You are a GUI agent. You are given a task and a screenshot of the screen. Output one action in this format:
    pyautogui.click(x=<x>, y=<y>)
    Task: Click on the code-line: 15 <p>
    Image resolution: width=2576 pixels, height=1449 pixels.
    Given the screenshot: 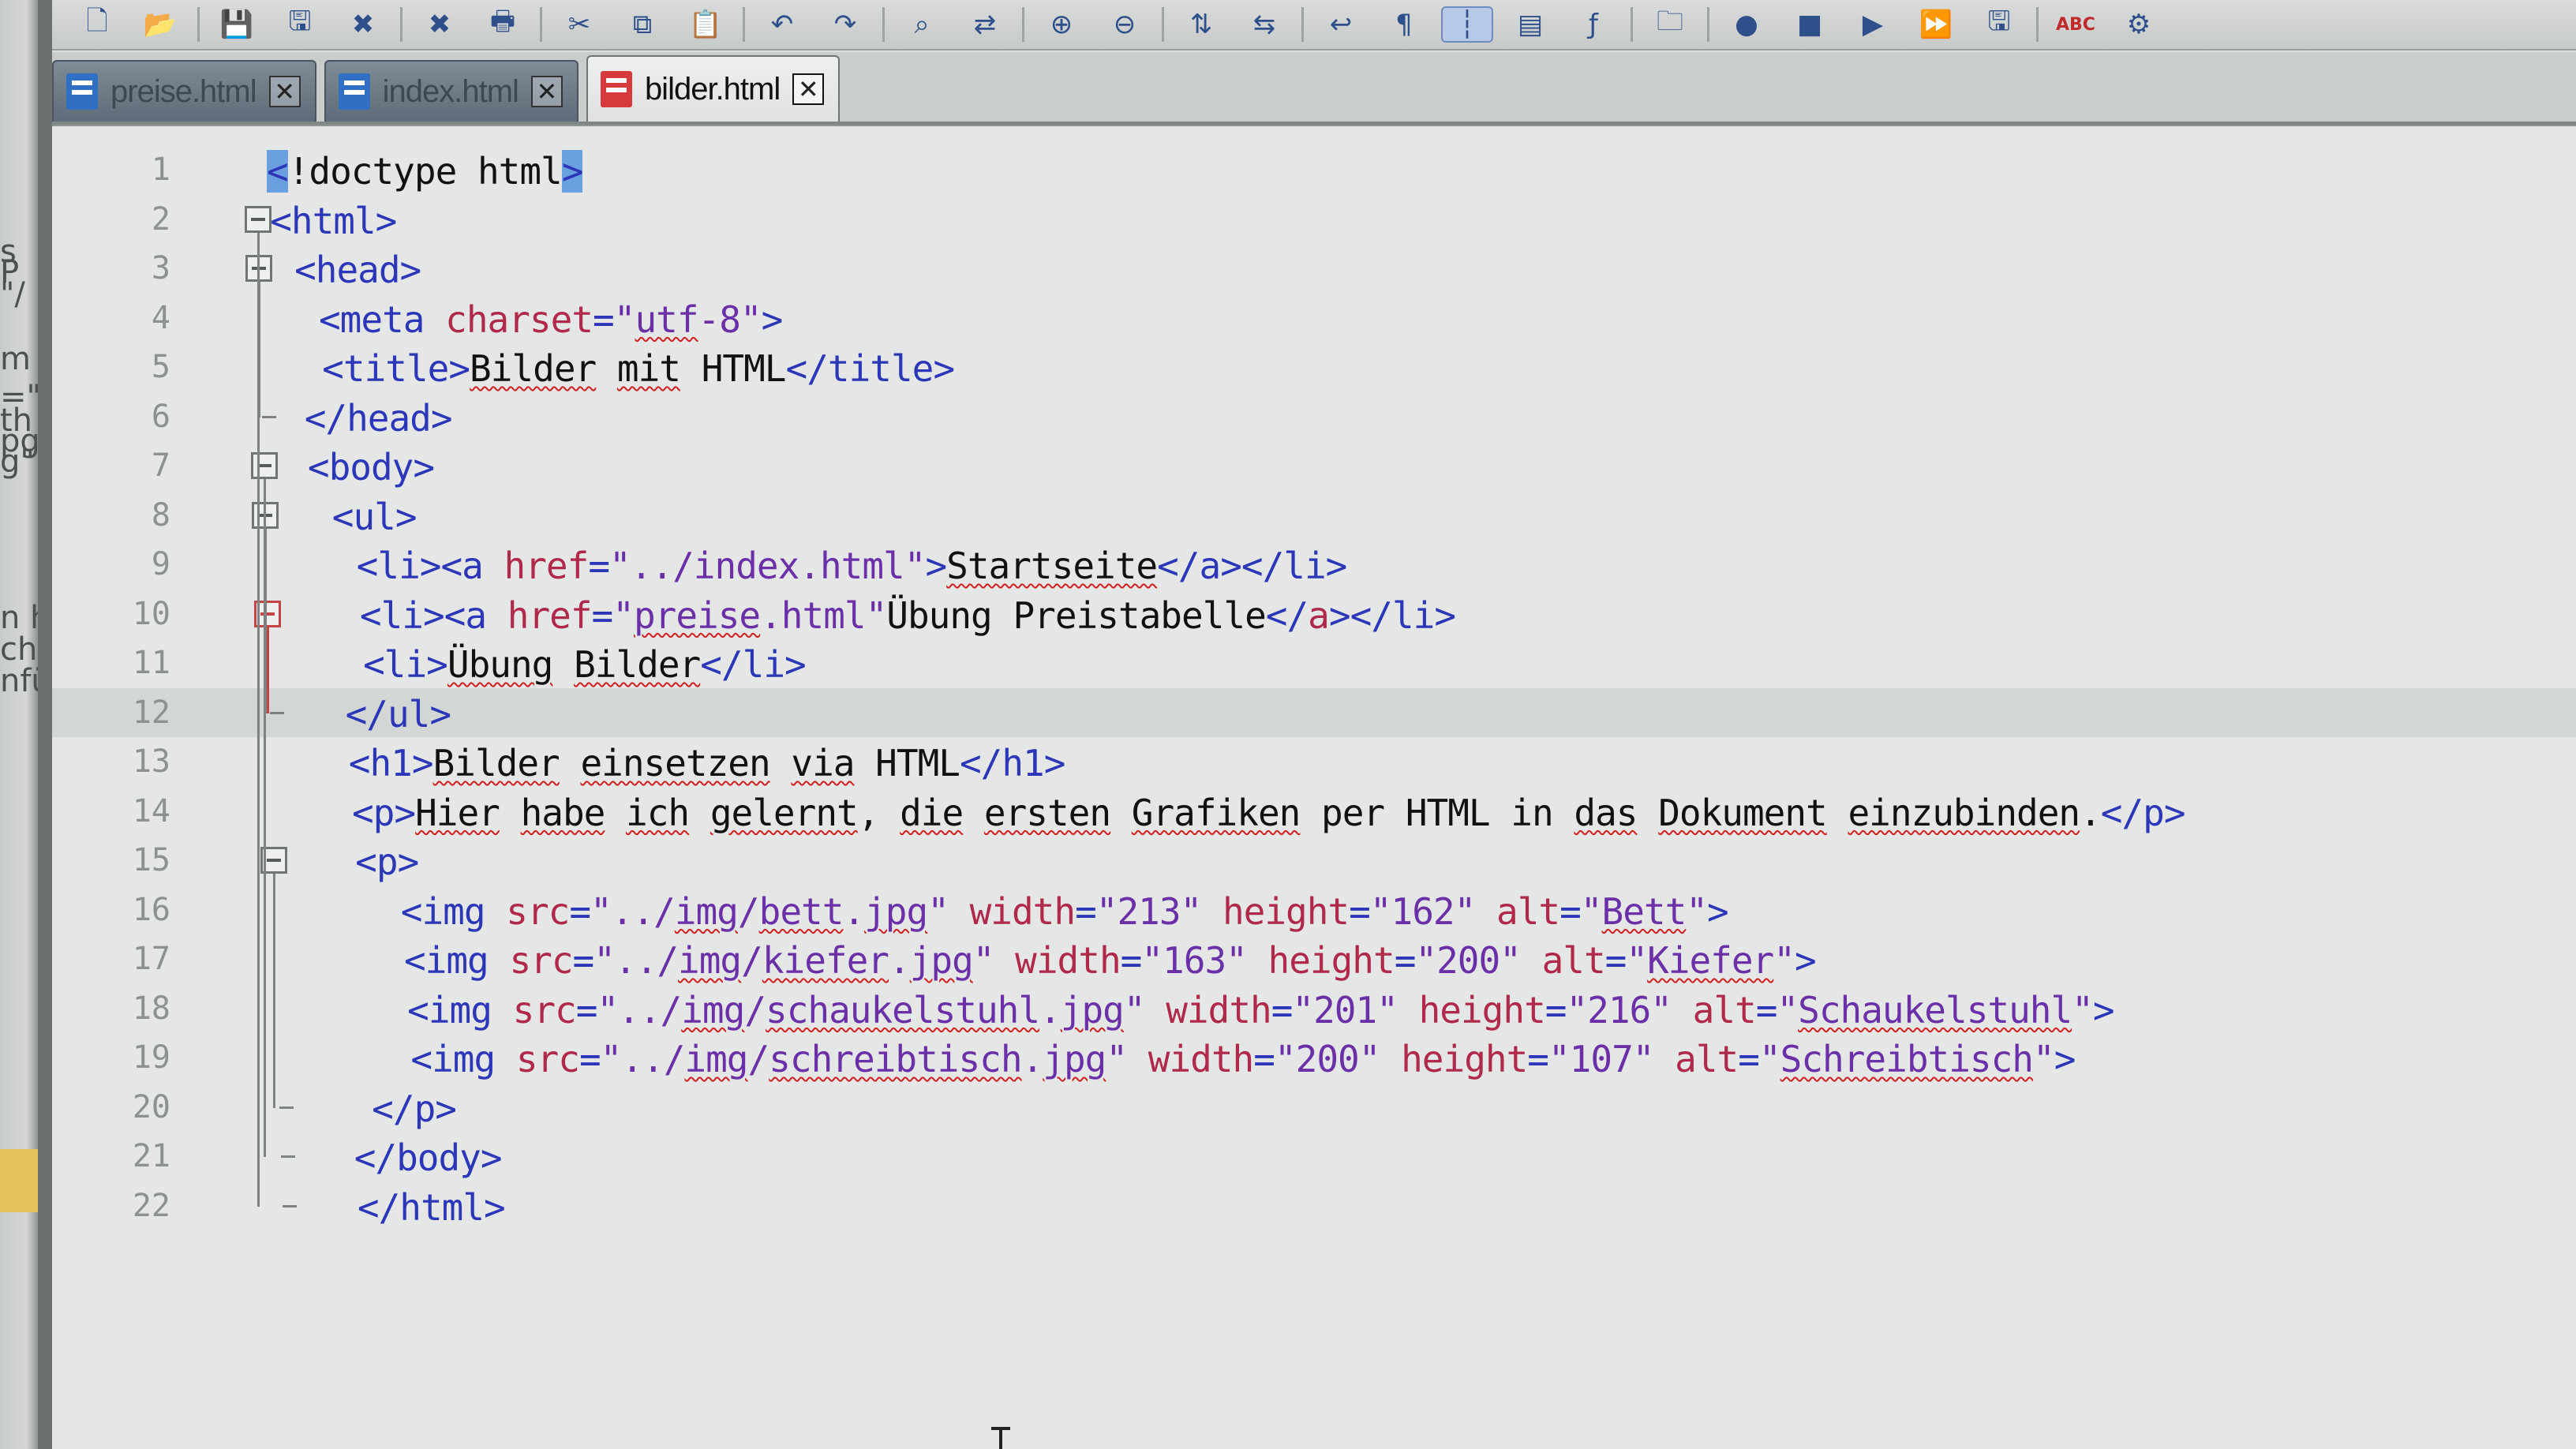 What is the action you would take?
    pyautogui.click(x=1314, y=860)
    